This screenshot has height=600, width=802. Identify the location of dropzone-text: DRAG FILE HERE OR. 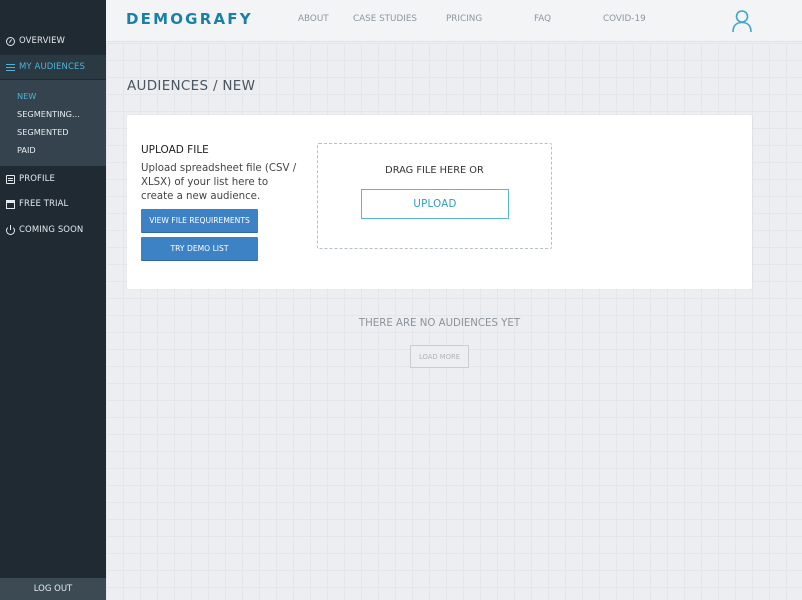
(434, 170).